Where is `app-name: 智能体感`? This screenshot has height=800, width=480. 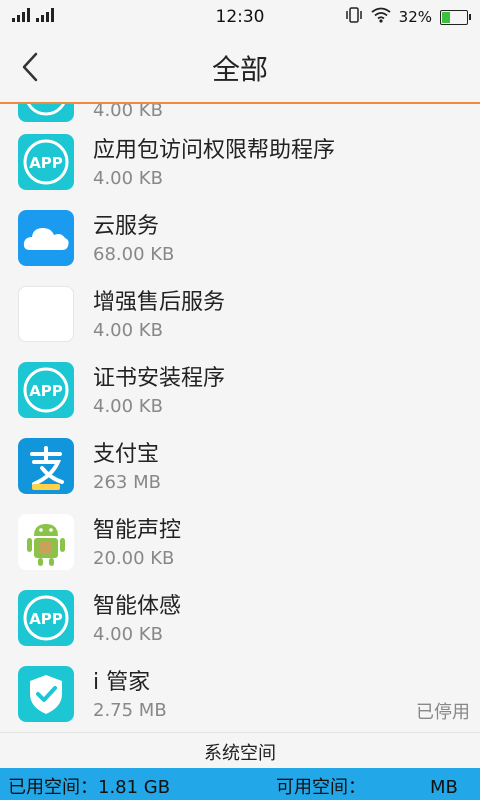 app-name: 智能体感 is located at coordinates (137, 606).